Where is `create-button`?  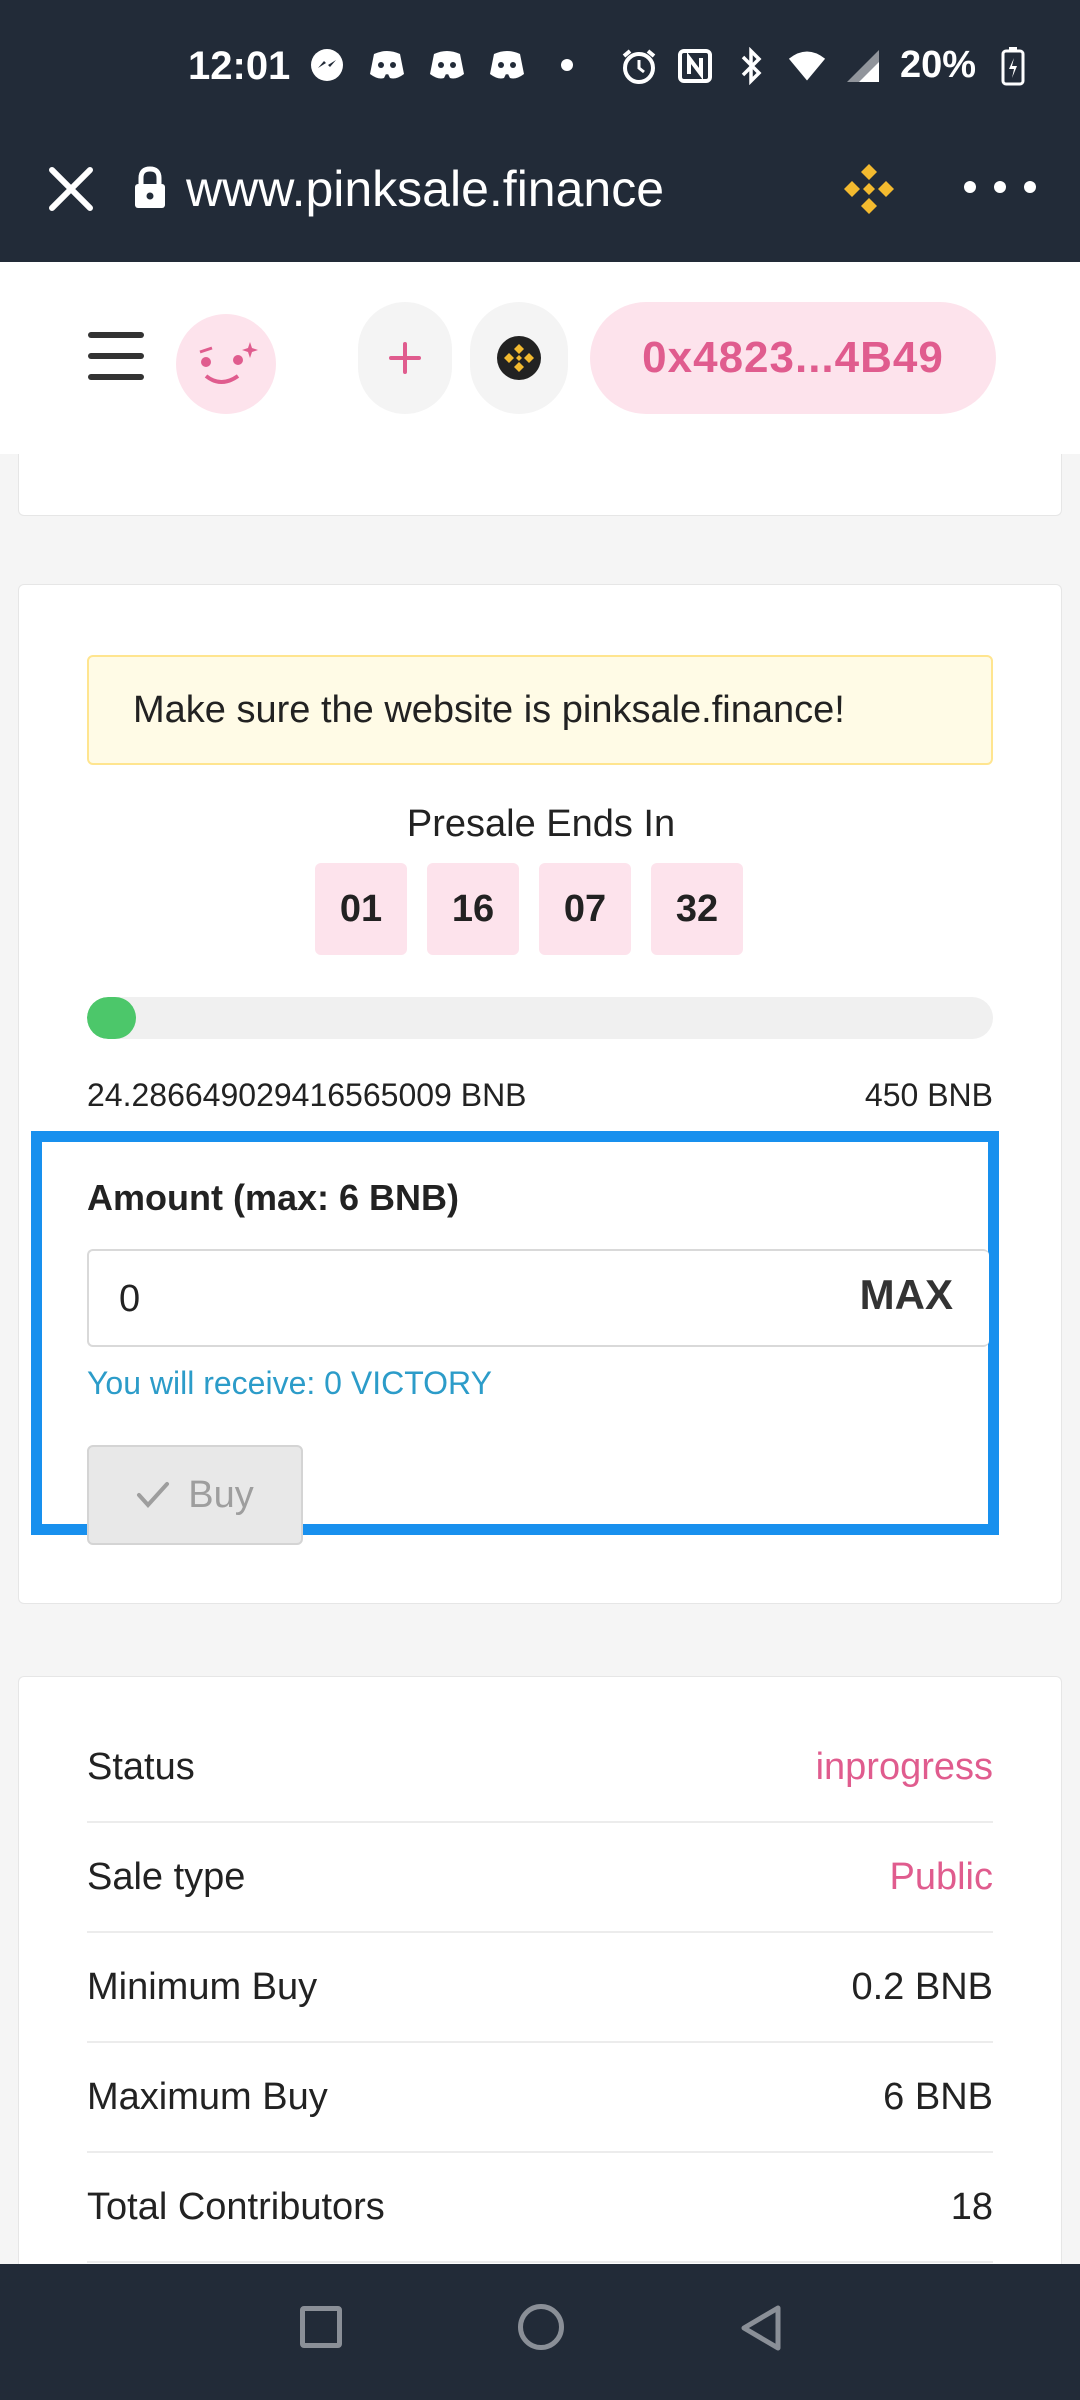 create-button is located at coordinates (405, 358).